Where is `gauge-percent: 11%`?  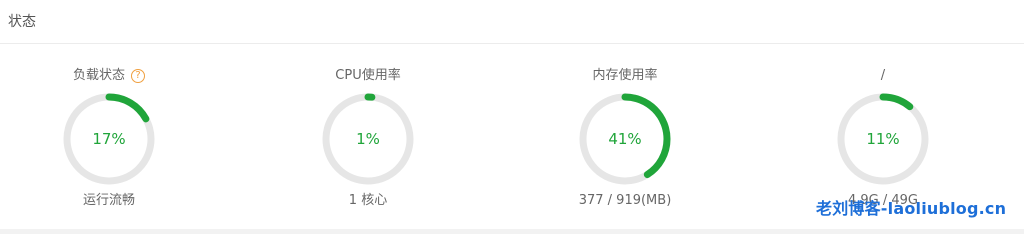 gauge-percent: 11% is located at coordinates (883, 139).